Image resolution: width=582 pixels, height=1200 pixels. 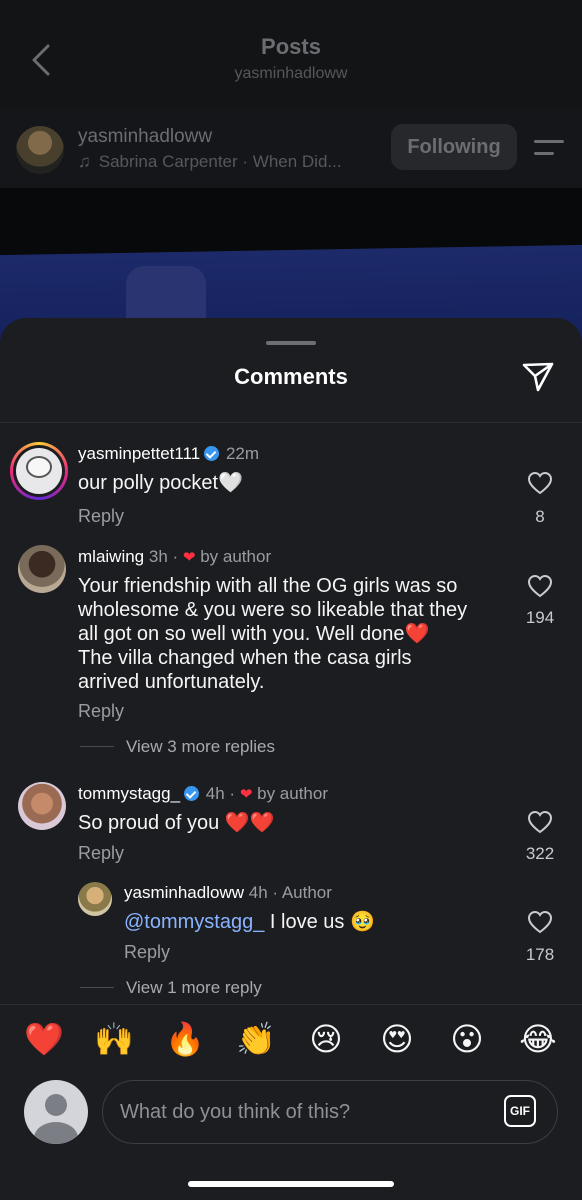 I want to click on more-menu-icon, so click(x=549, y=148).